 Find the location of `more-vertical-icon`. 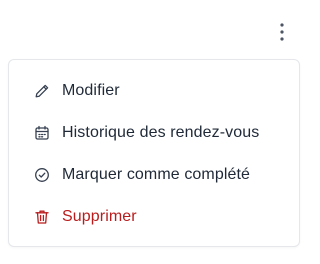

more-vertical-icon is located at coordinates (282, 32).